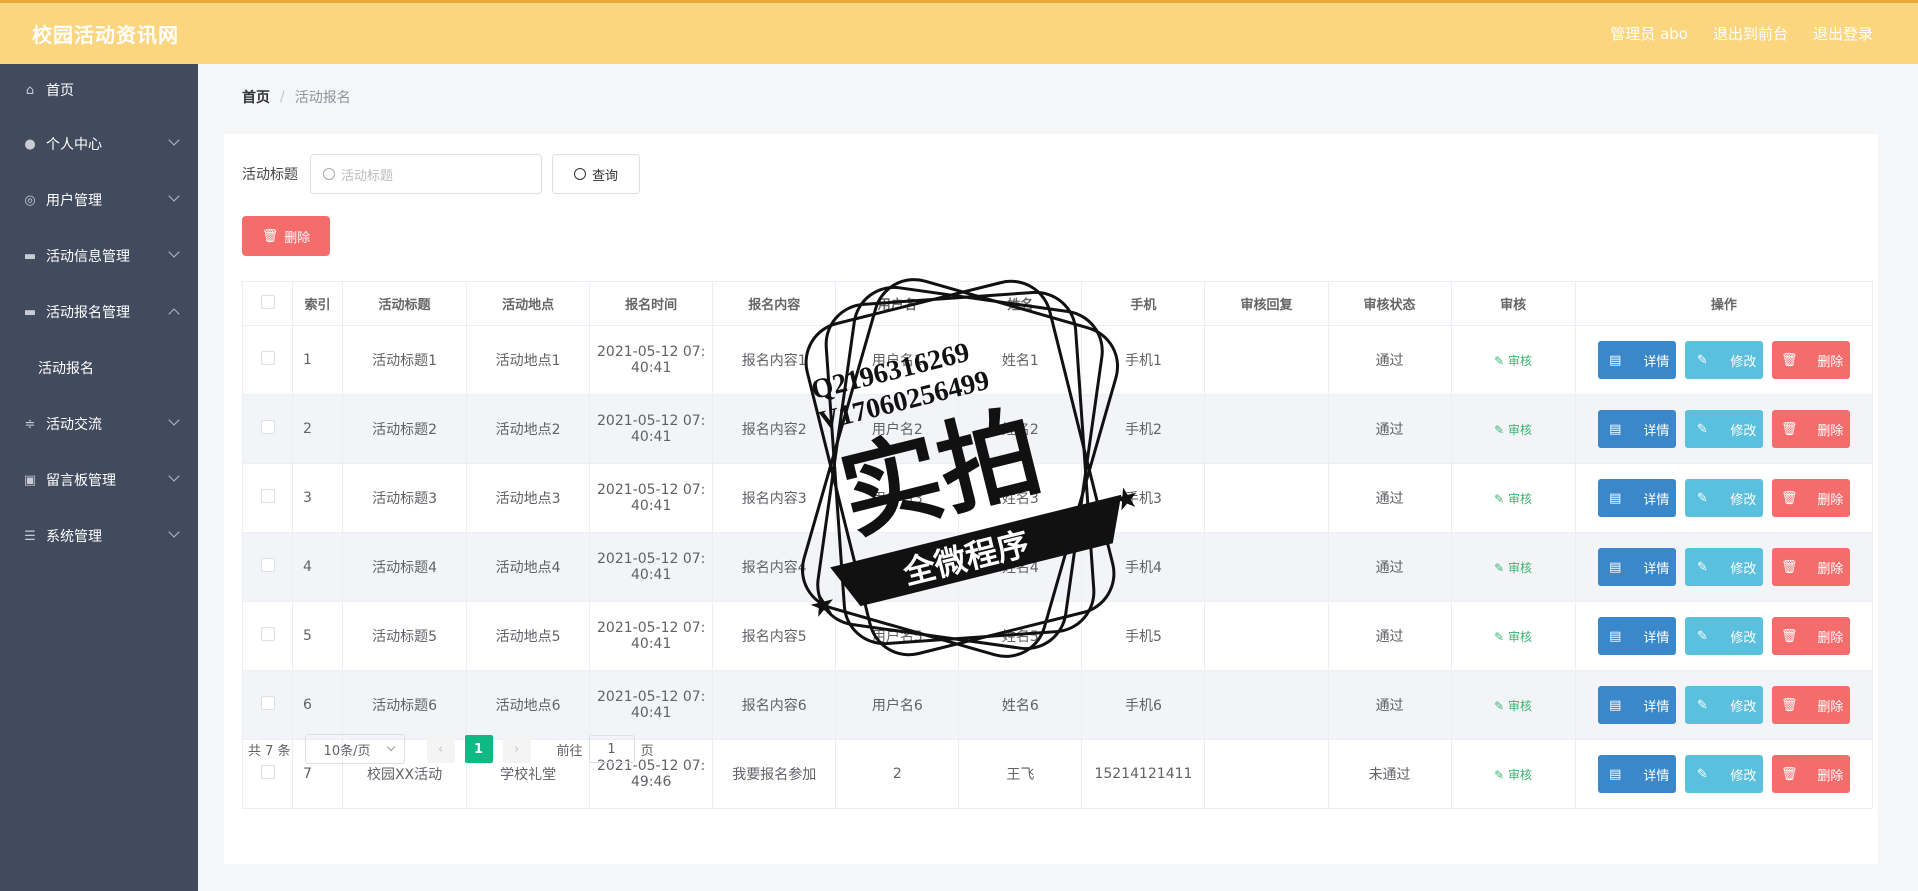 This screenshot has width=1918, height=891. I want to click on column-header: 审核状态, so click(1389, 303).